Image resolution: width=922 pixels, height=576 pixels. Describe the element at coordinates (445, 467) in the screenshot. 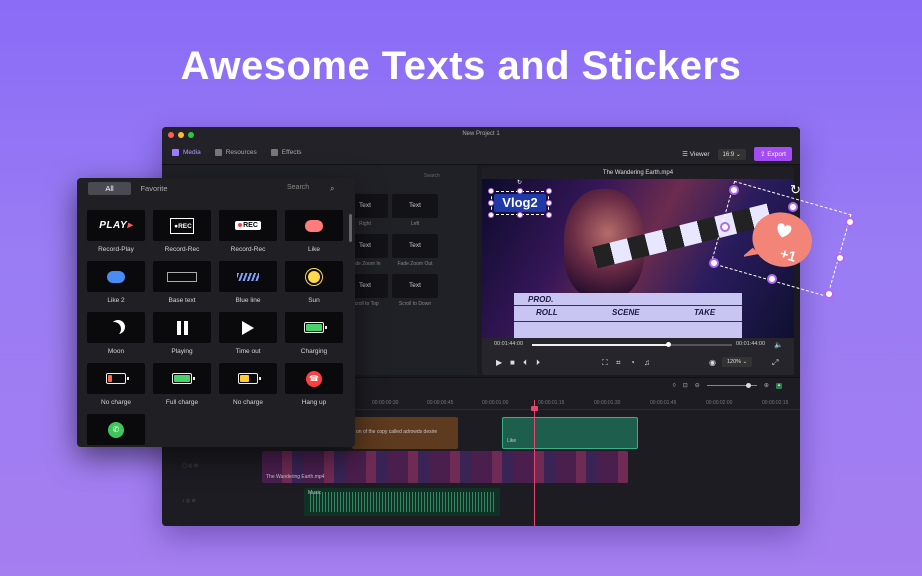

I see `video-clip: The Wandering Earth.mp4` at that location.